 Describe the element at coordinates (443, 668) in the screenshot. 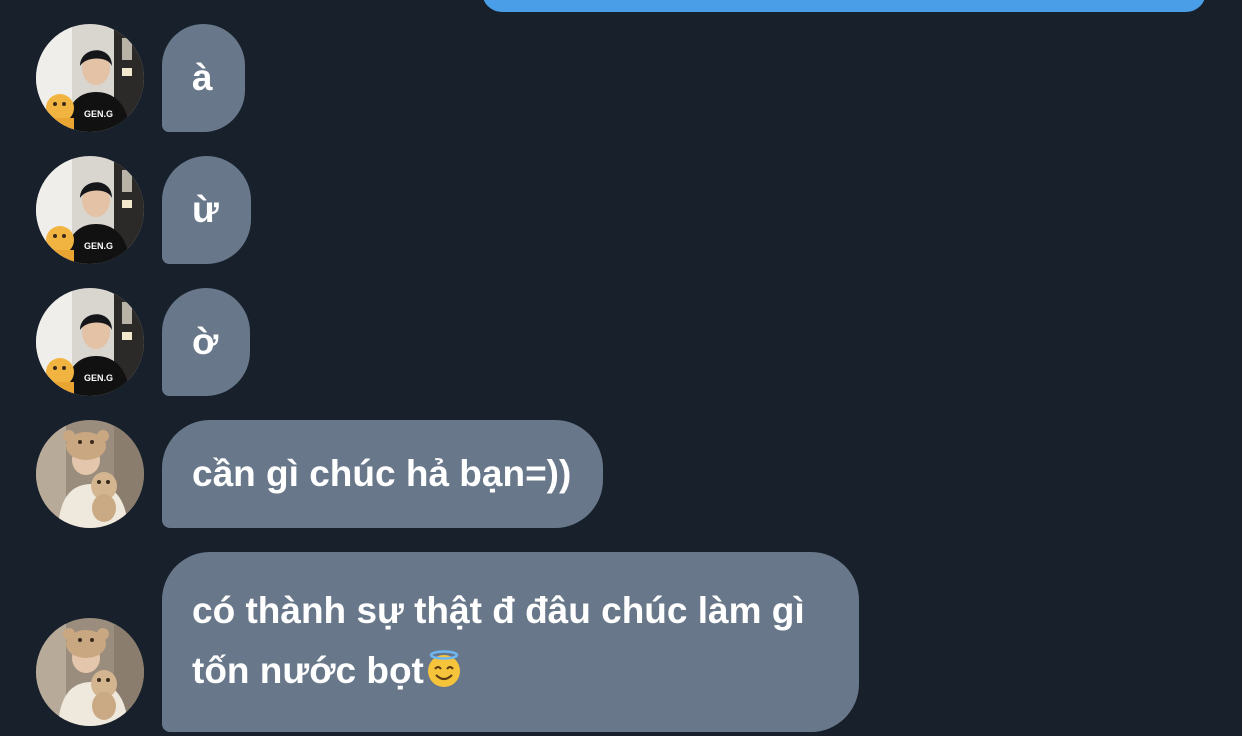

I see `smiling-face-with-halo-icon` at that location.